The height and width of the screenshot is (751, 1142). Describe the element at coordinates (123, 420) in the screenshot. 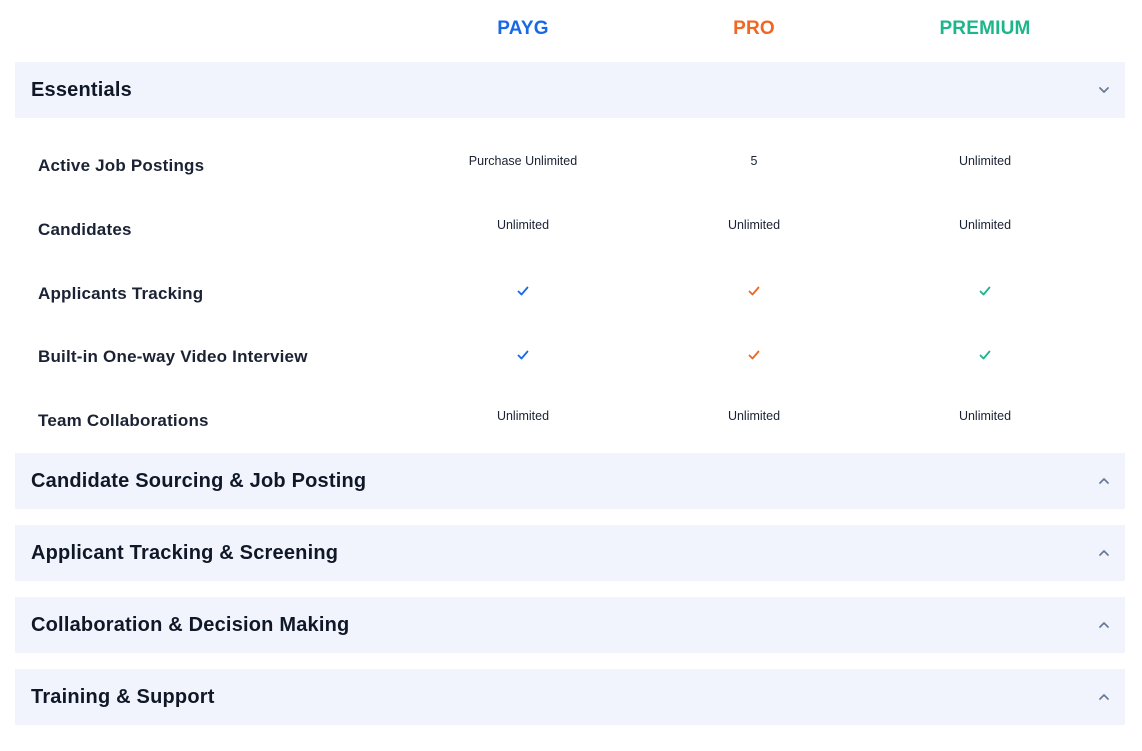

I see `feature-label: Team Collaborations` at that location.